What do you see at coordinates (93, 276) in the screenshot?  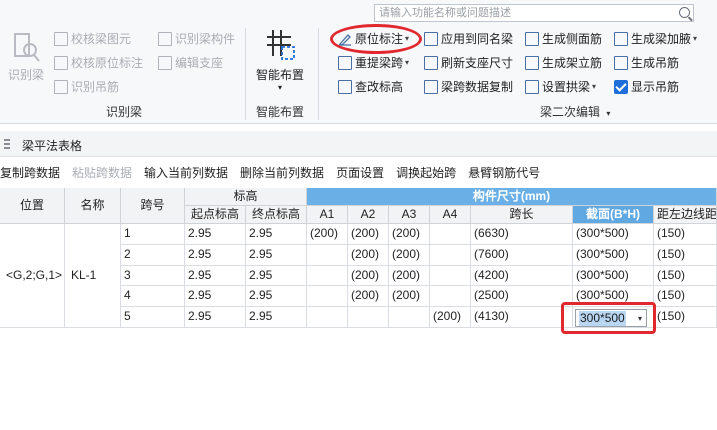 I see `name-cell: KL-1` at bounding box center [93, 276].